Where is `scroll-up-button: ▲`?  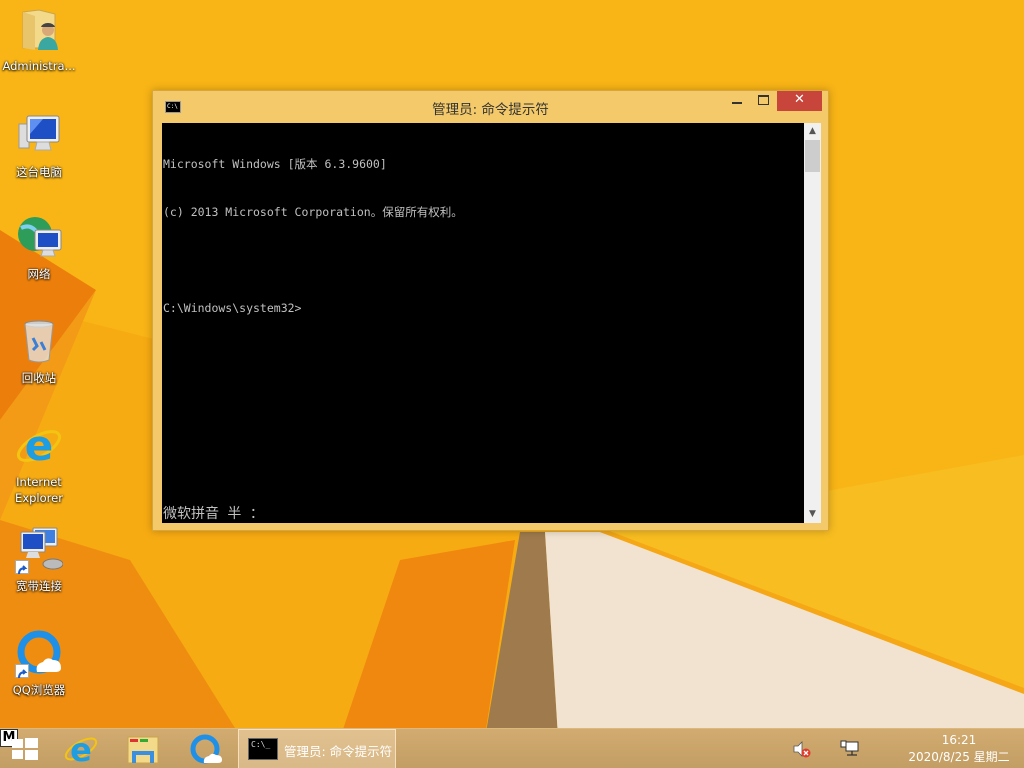
scroll-up-button: ▲ is located at coordinates (812, 131).